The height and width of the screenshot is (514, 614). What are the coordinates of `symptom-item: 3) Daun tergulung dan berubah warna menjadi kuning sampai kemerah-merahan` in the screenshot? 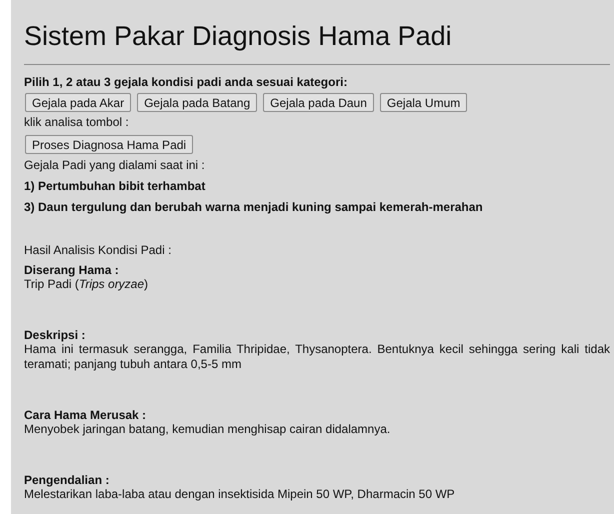 It's located at (254, 207).